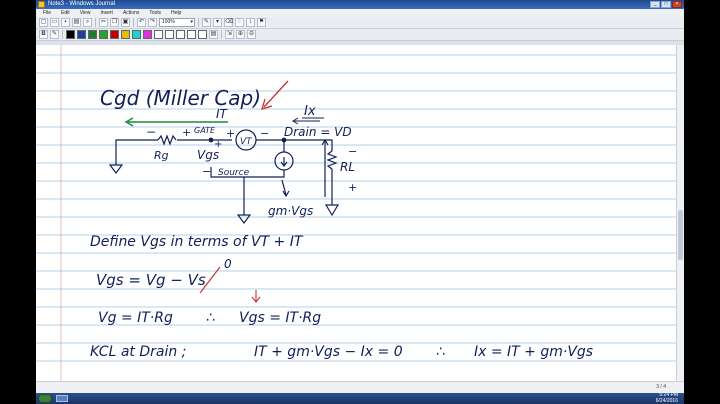 The image size is (720, 404). I want to click on label-rg: Rg, so click(161, 155).